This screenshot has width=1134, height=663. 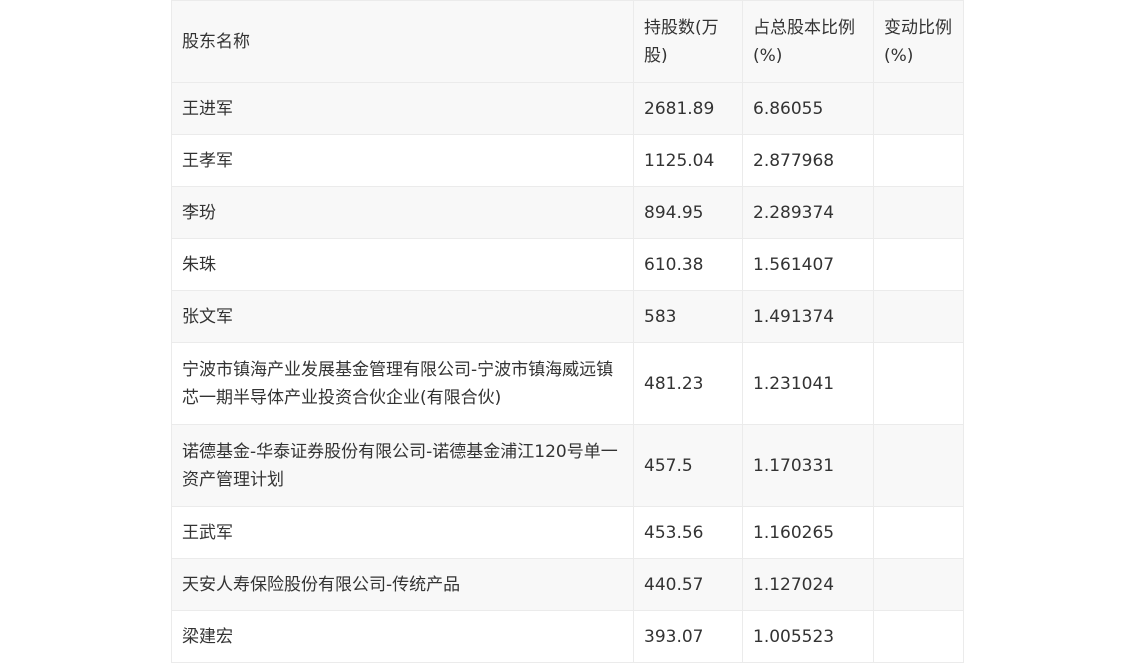 What do you see at coordinates (808, 465) in the screenshot?
I see `cell-ratio: 1.170331` at bounding box center [808, 465].